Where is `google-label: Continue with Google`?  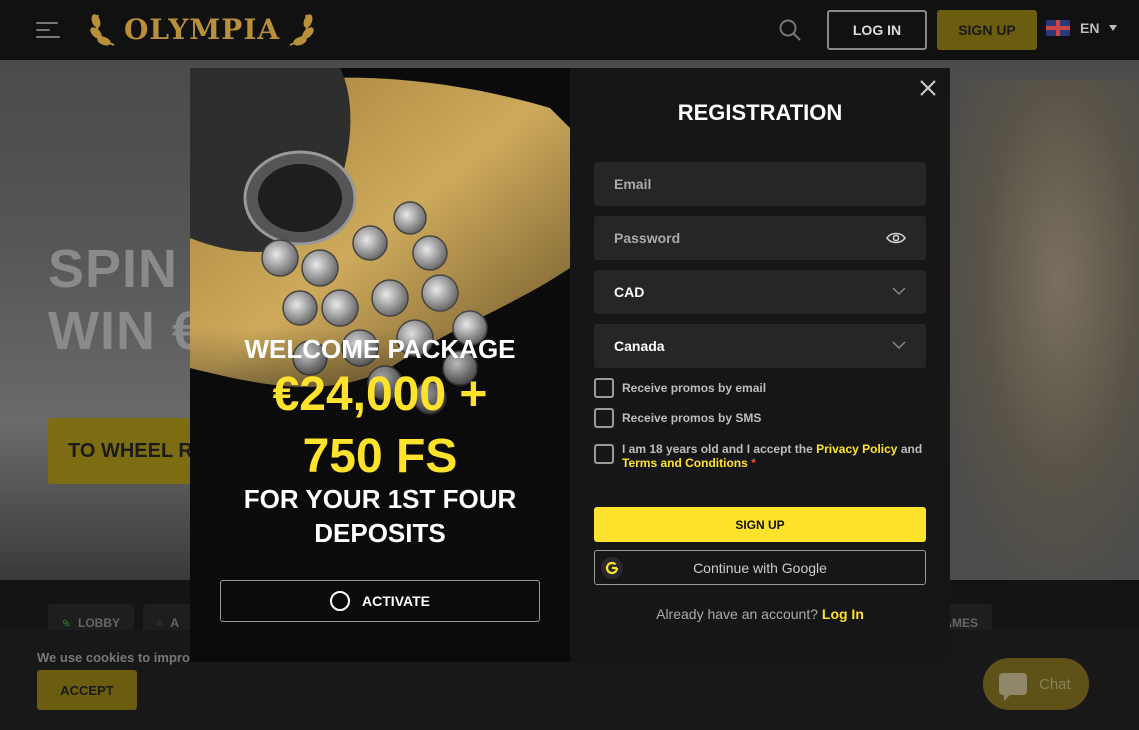
google-label: Continue with Google is located at coordinates (760, 567).